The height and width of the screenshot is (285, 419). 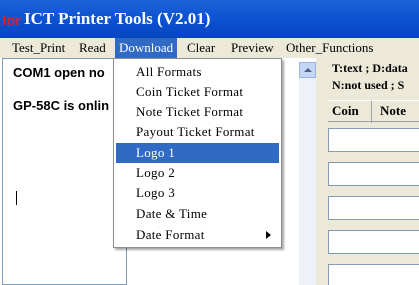 I want to click on menu-item-logo-2: Logo 2, so click(x=197, y=173).